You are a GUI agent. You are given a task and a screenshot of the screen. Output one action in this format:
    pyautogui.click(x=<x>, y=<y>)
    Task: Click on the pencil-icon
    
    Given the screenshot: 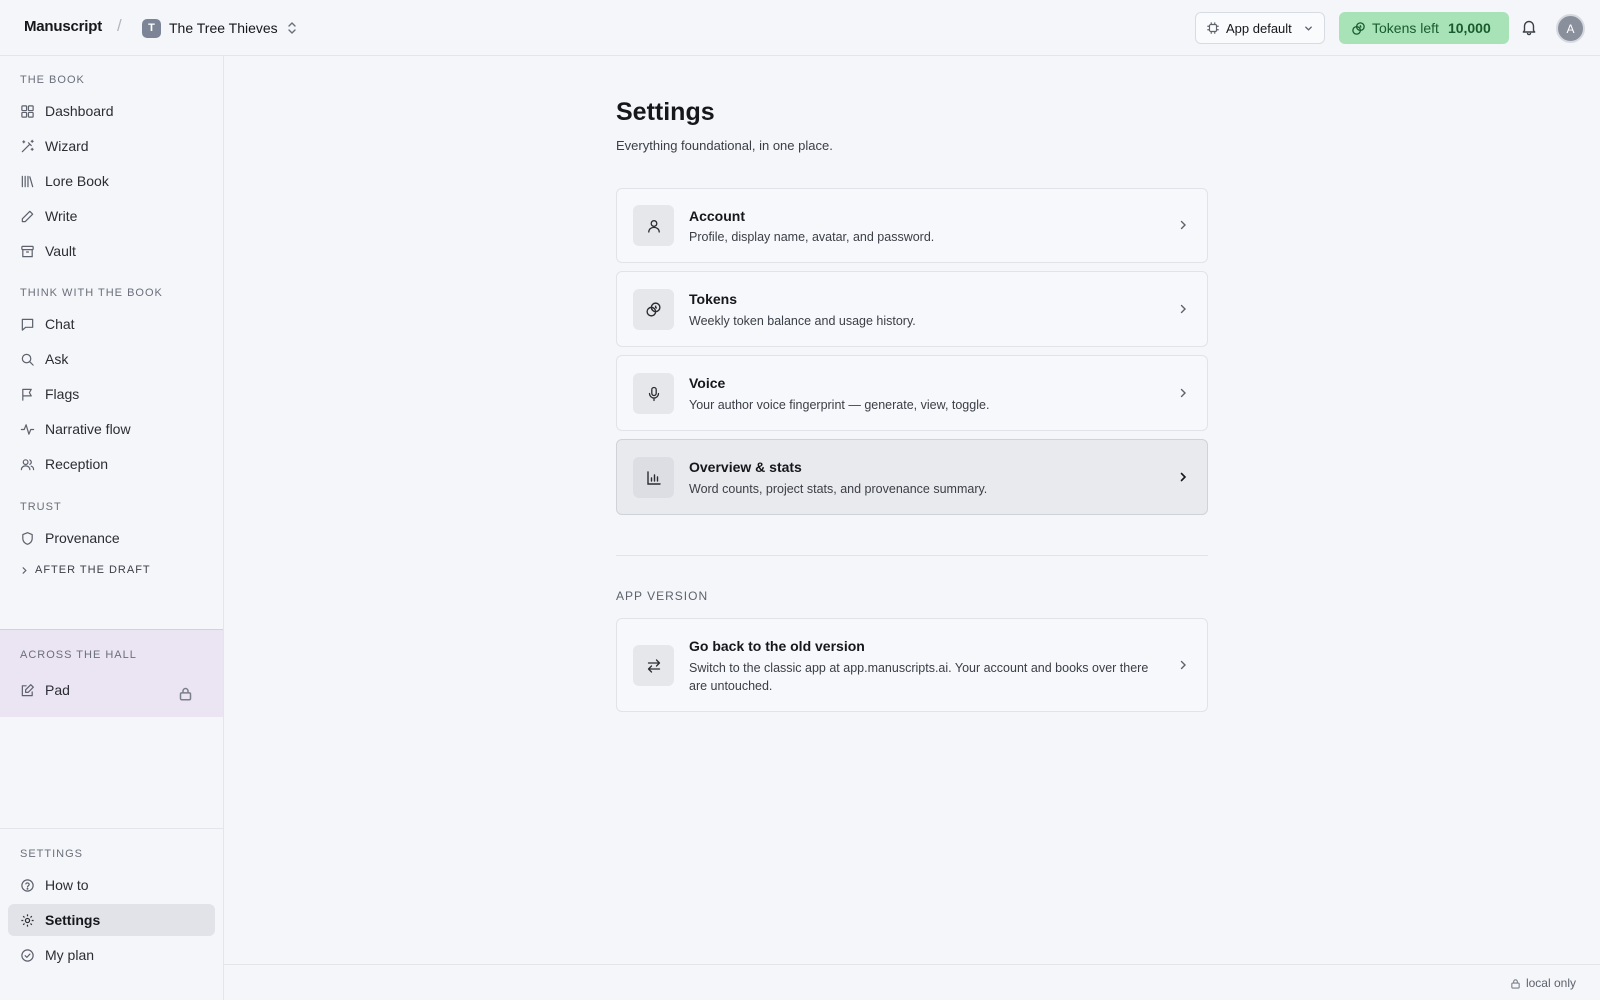 What is the action you would take?
    pyautogui.click(x=27, y=216)
    